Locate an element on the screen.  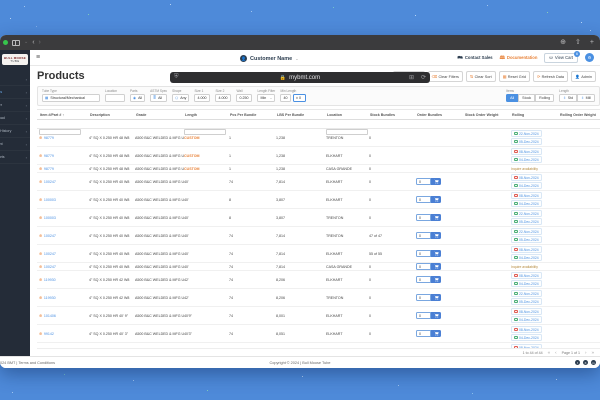
sidebar-item-reports: Reports › is located at coordinates (15, 157).